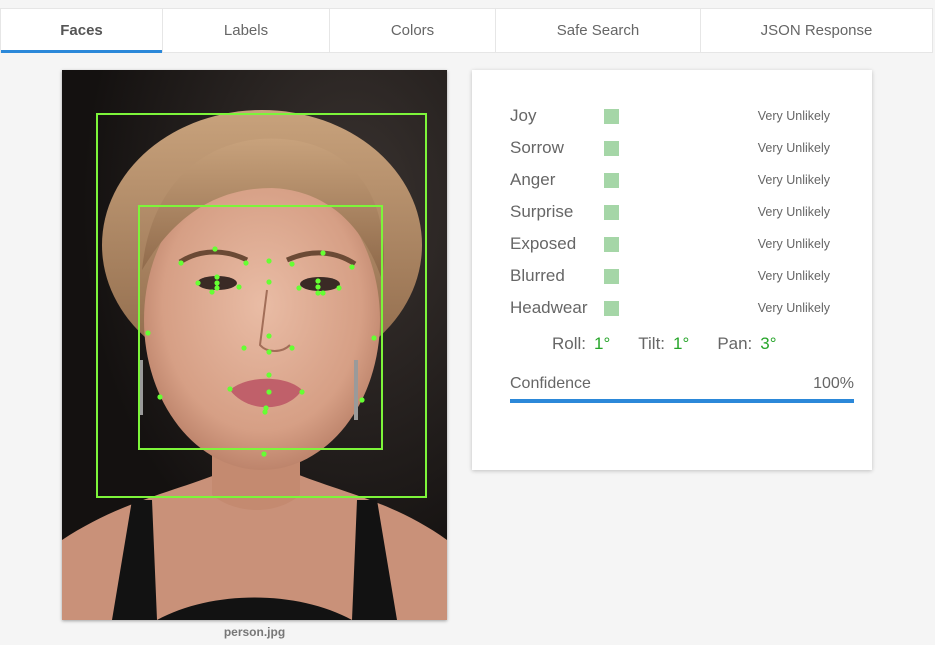 The image size is (935, 645). Describe the element at coordinates (254, 632) in the screenshot. I see `image-caption: person.jpg` at that location.